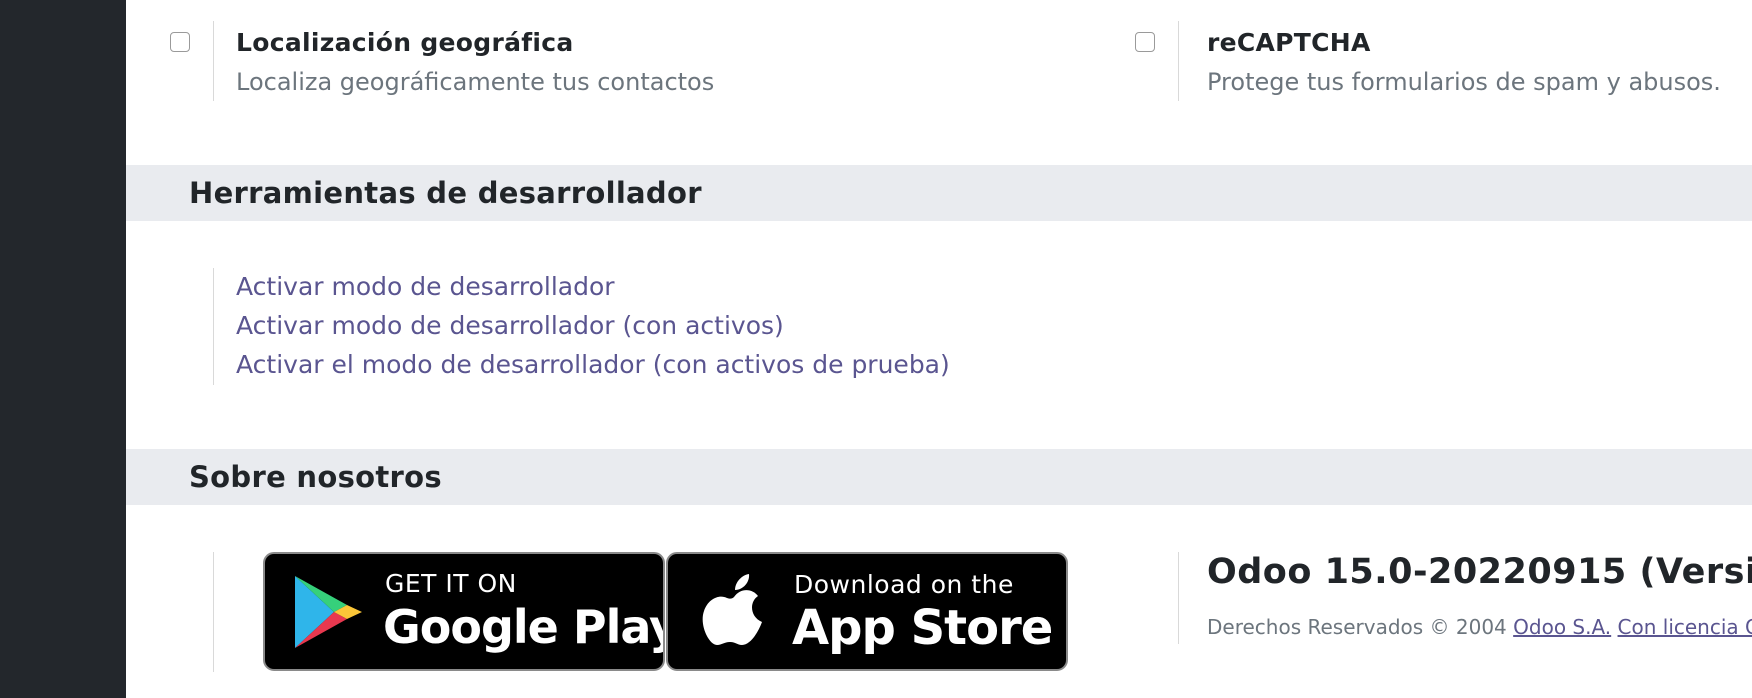 This screenshot has width=1752, height=698. Describe the element at coordinates (1289, 42) in the screenshot. I see `recaptcha-title: reCAPTCHA` at that location.